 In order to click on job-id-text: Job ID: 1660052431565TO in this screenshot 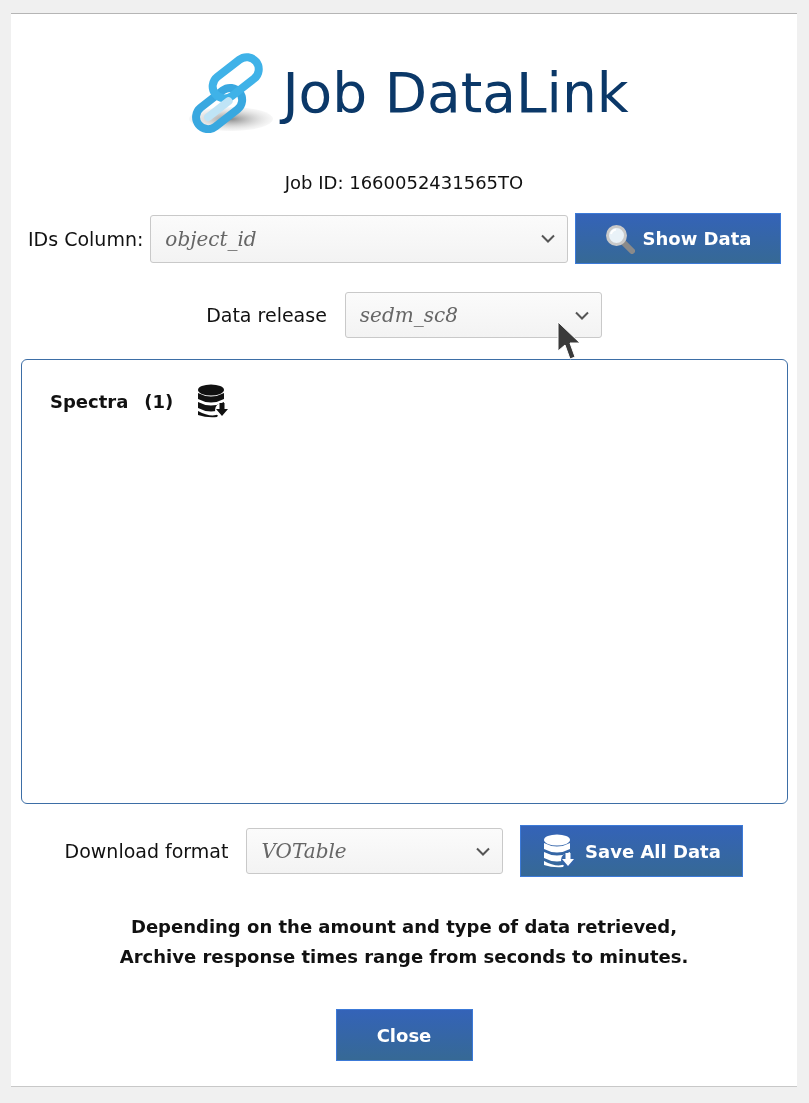, I will do `click(404, 183)`.